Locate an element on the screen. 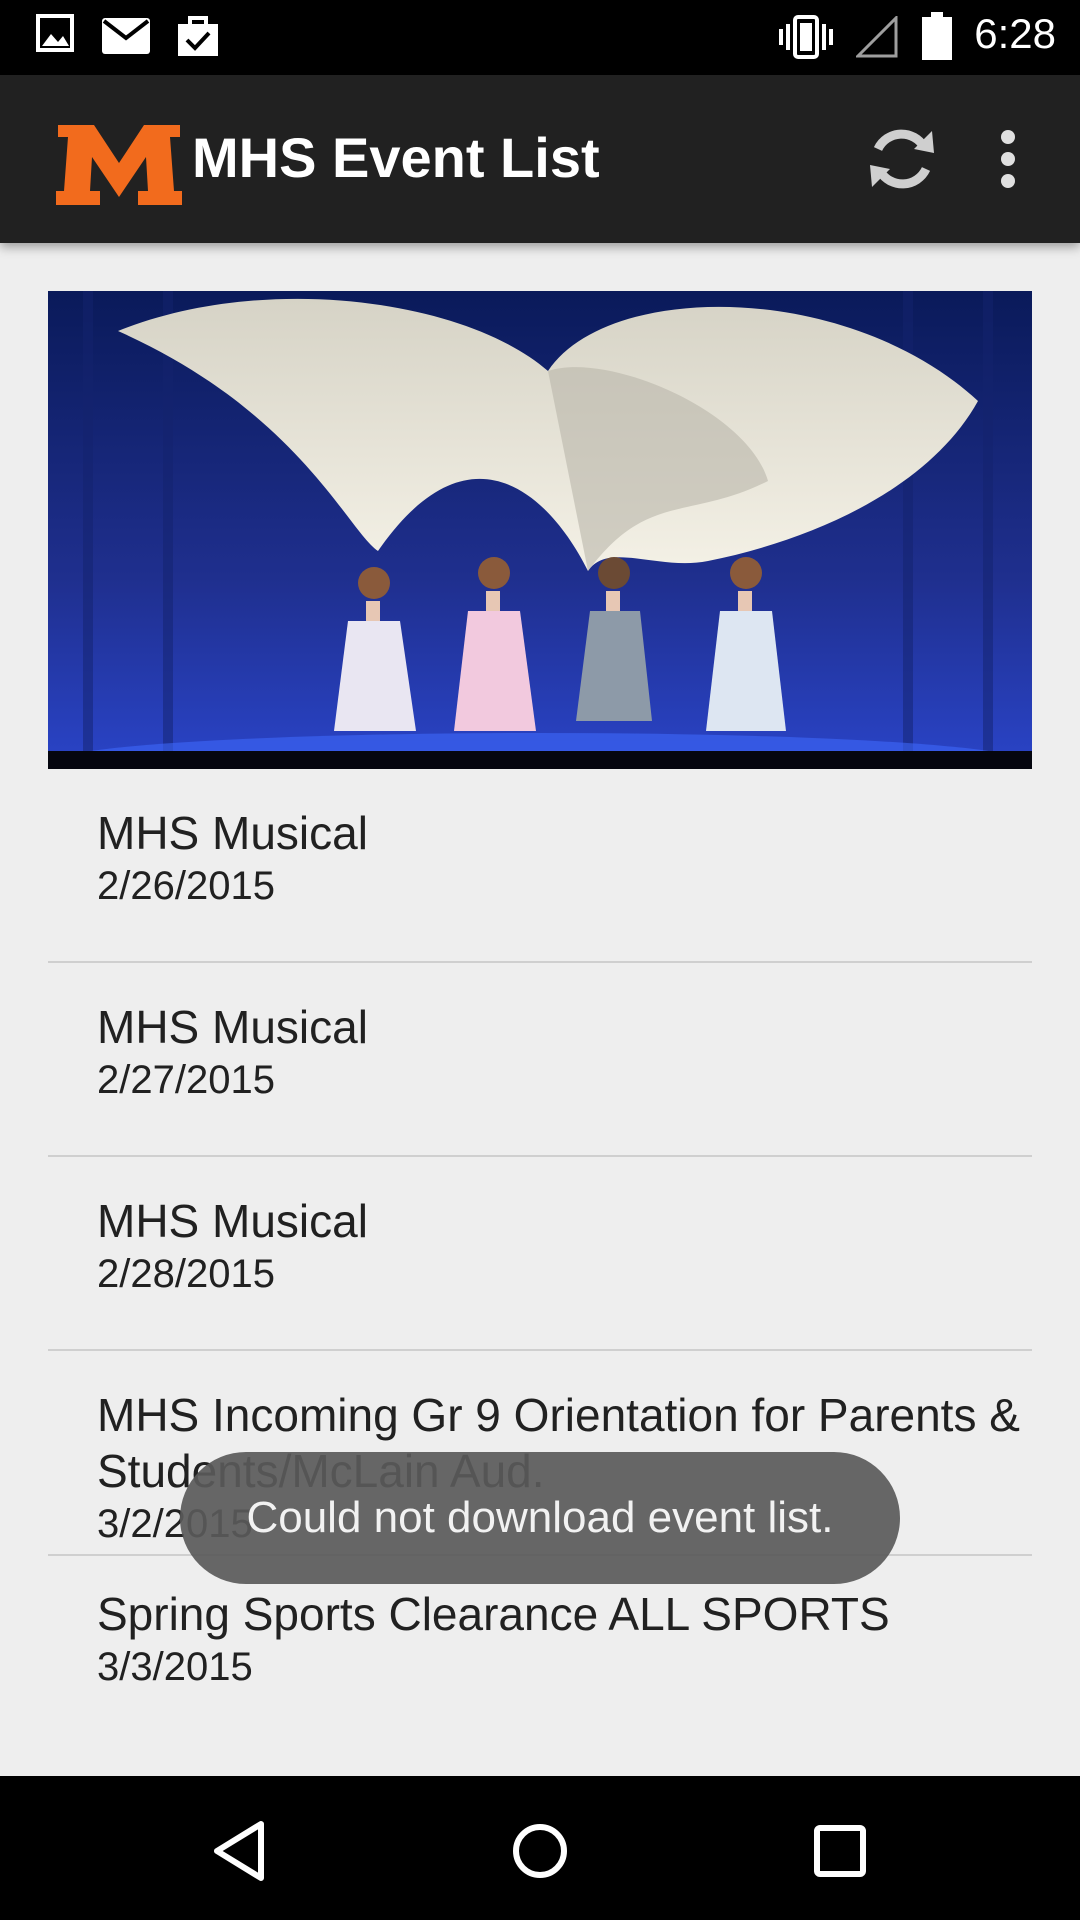 Image resolution: width=1080 pixels, height=1920 pixels. action-bar: MHS Event List is located at coordinates (540, 159).